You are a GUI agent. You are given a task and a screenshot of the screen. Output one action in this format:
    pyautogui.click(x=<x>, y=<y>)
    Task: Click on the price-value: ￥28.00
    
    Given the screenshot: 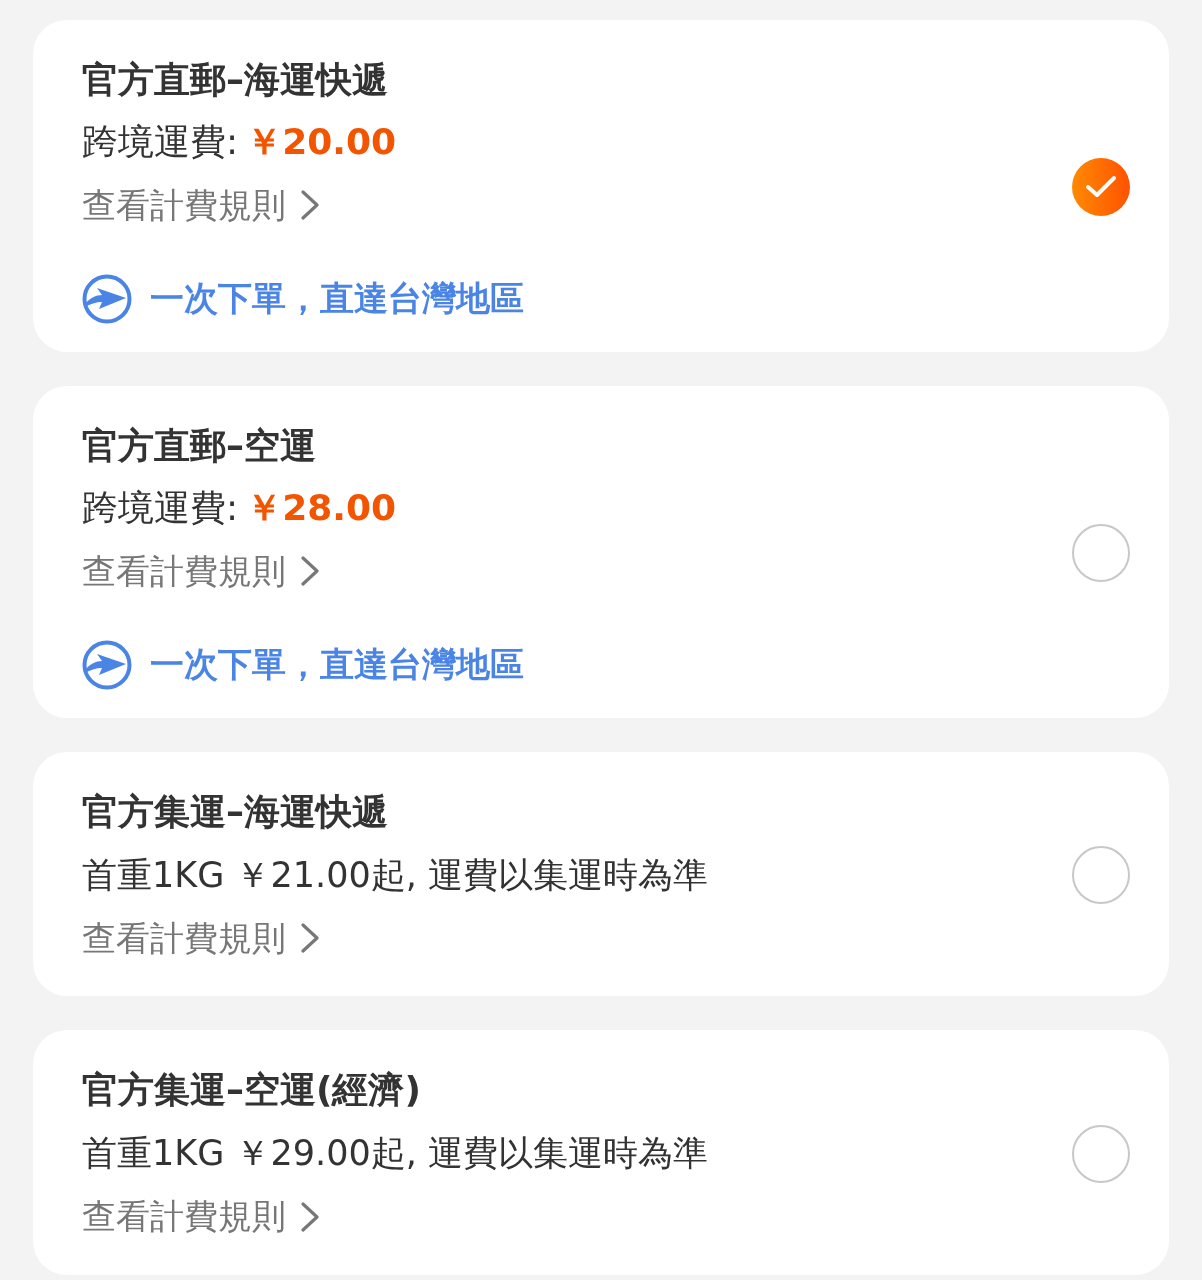 What is the action you would take?
    pyautogui.click(x=321, y=508)
    